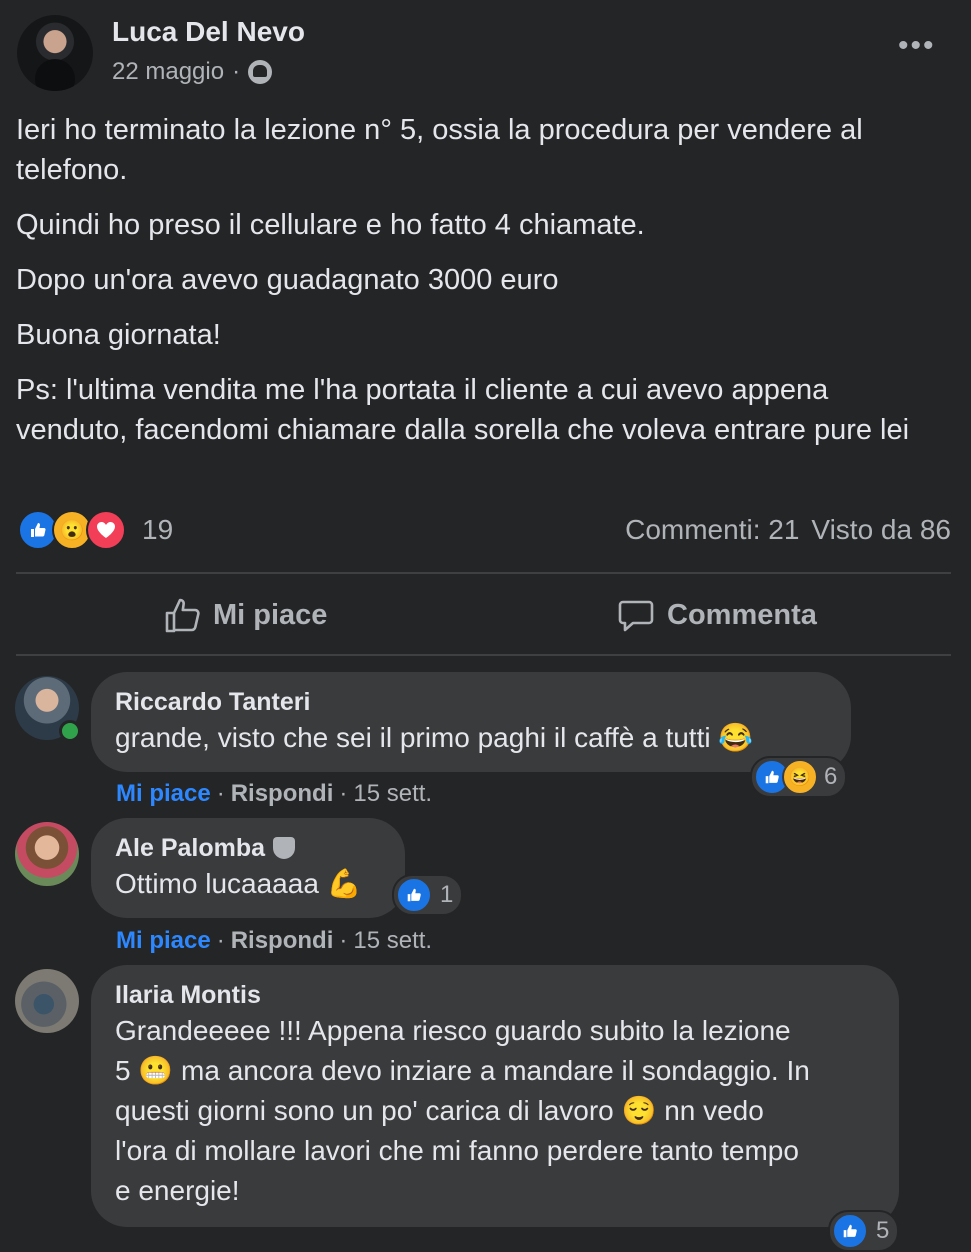 The height and width of the screenshot is (1252, 971). What do you see at coordinates (636, 616) in the screenshot?
I see `comment-icon` at bounding box center [636, 616].